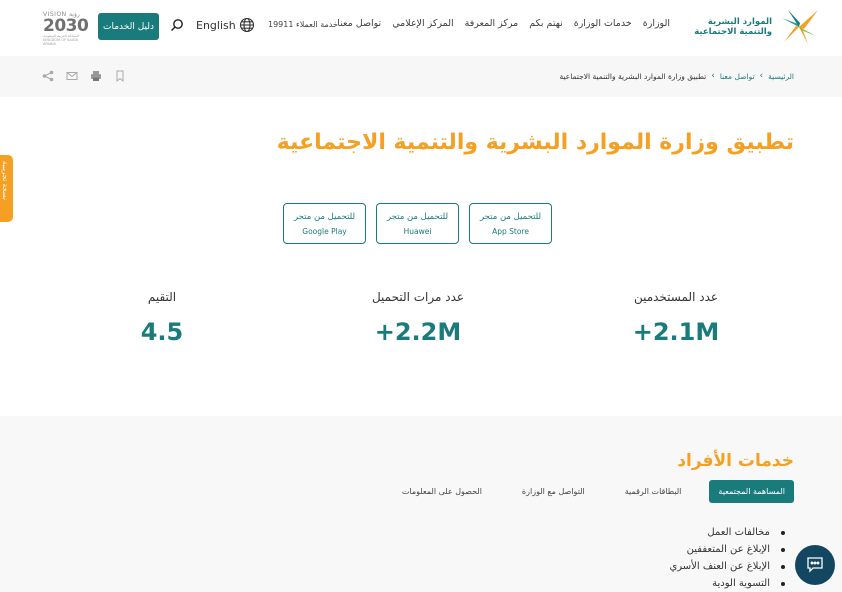 This screenshot has width=842, height=592. I want to click on language-label: English, so click(216, 25).